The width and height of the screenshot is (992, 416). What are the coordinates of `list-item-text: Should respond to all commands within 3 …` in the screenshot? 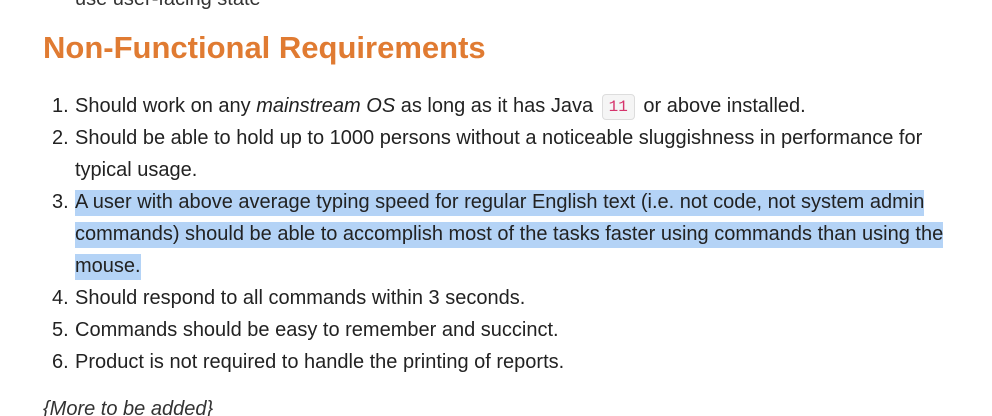 It's located at (300, 298).